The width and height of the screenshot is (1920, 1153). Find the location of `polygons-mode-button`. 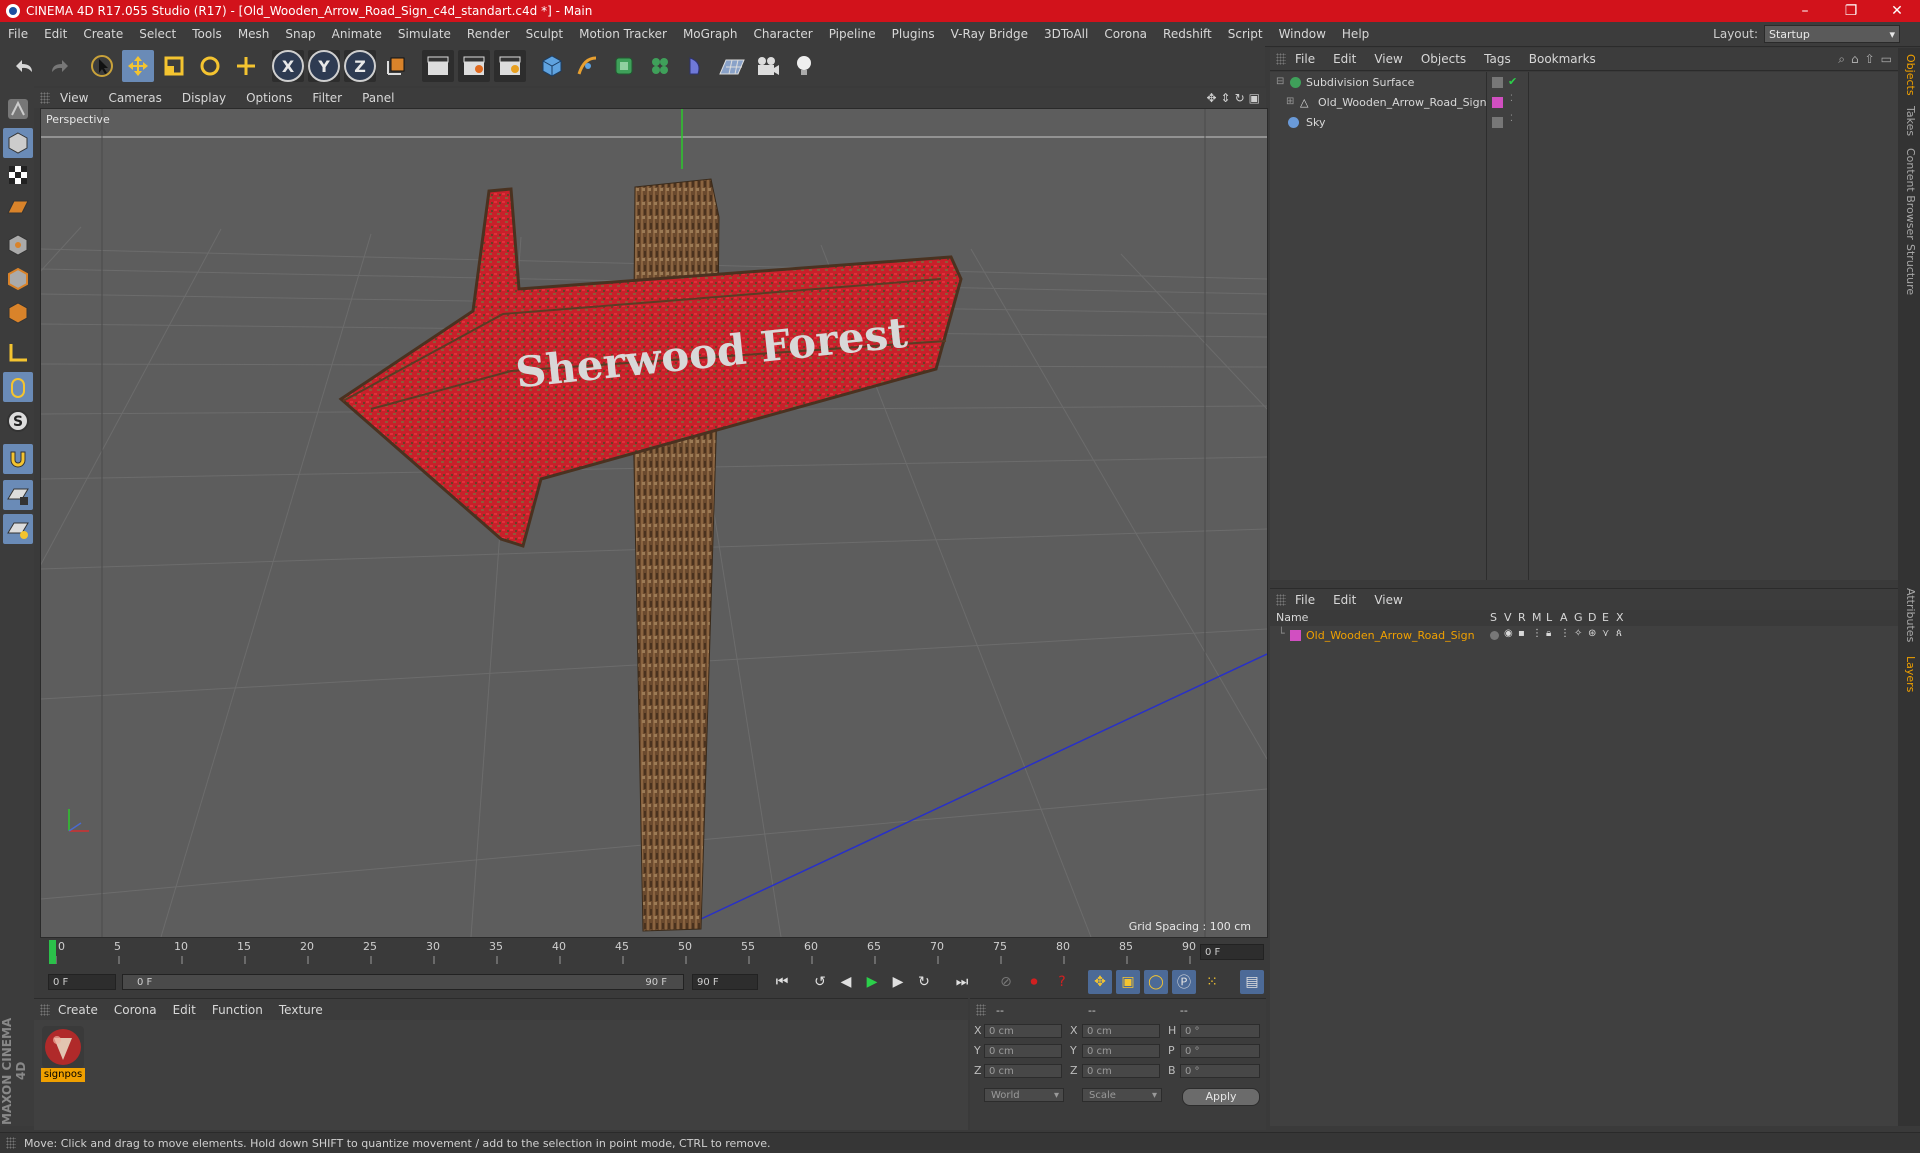

polygons-mode-button is located at coordinates (18, 313).